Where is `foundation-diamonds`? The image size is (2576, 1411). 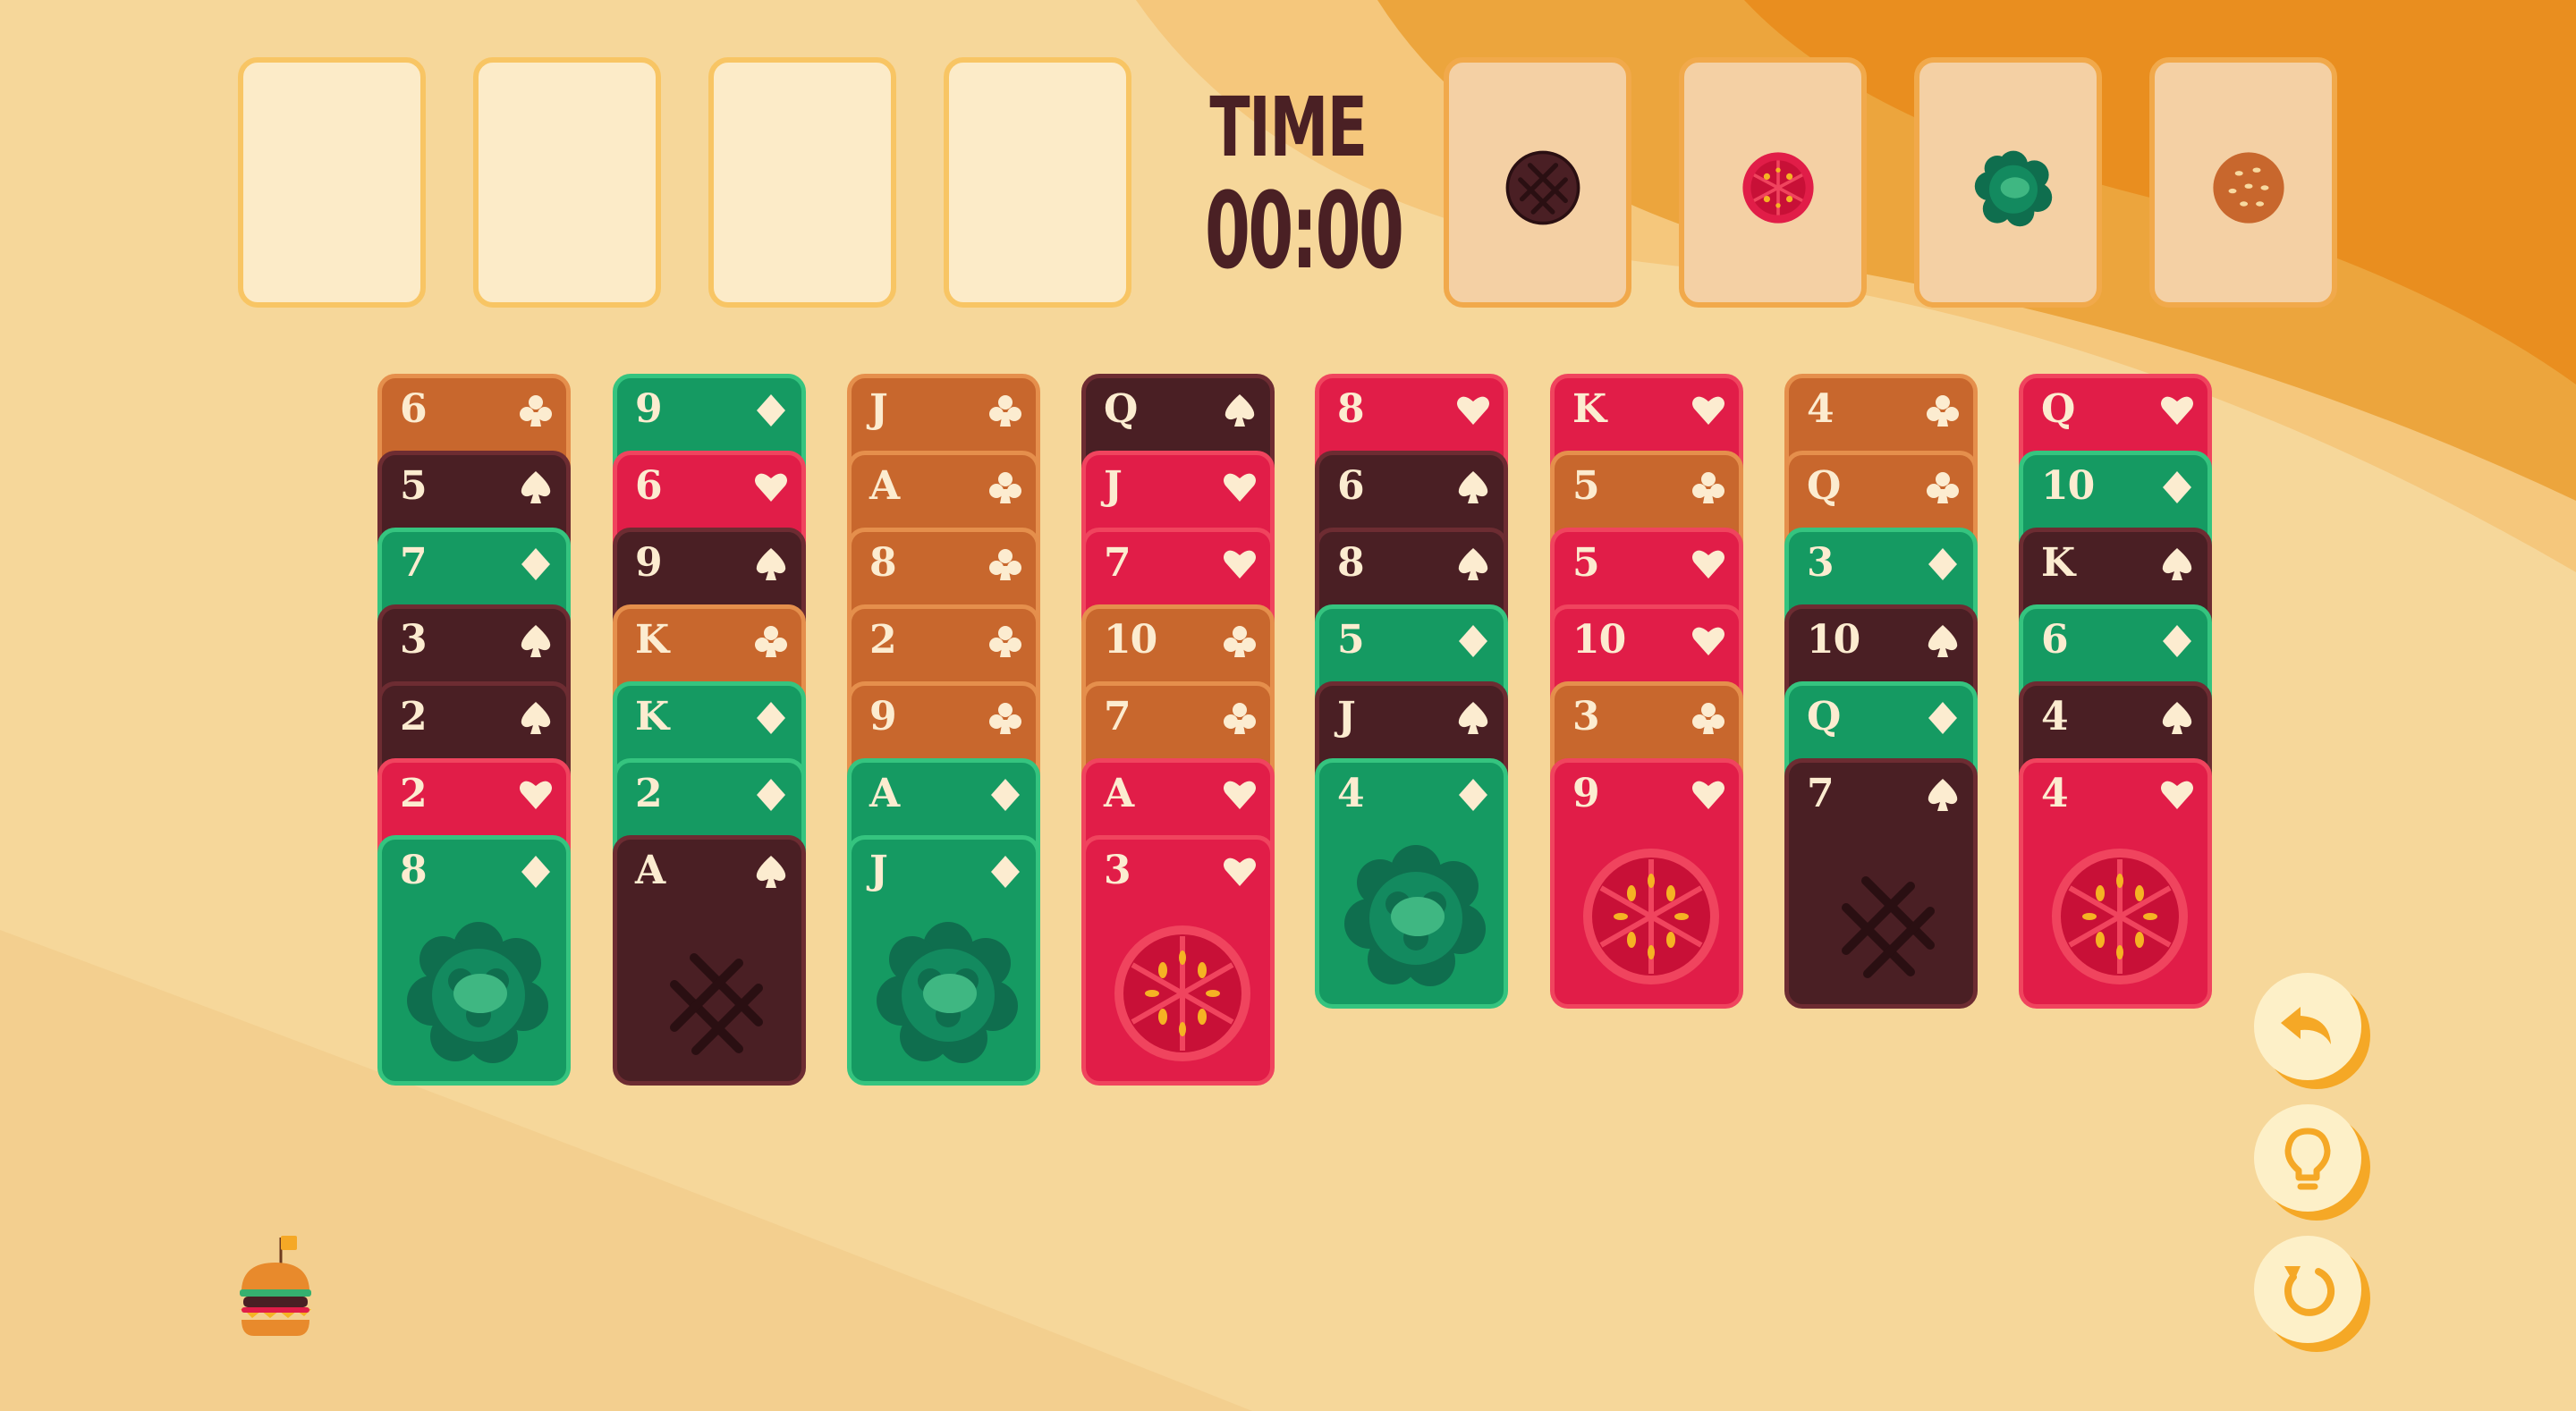
foundation-diamonds is located at coordinates (2008, 183).